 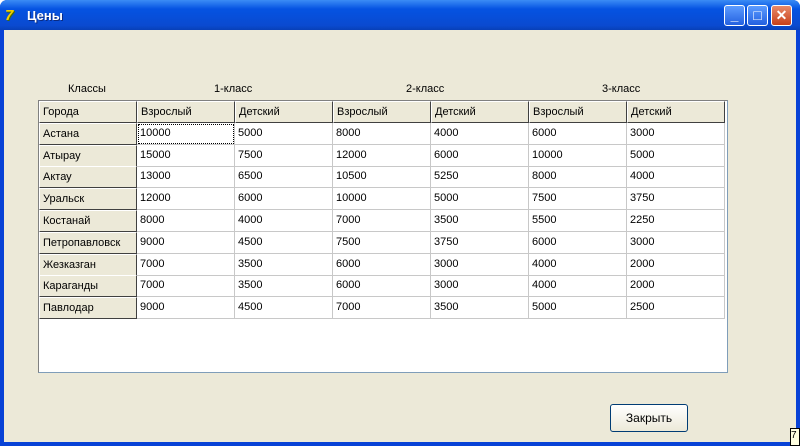 I want to click on table-cell: 6500, so click(x=284, y=177).